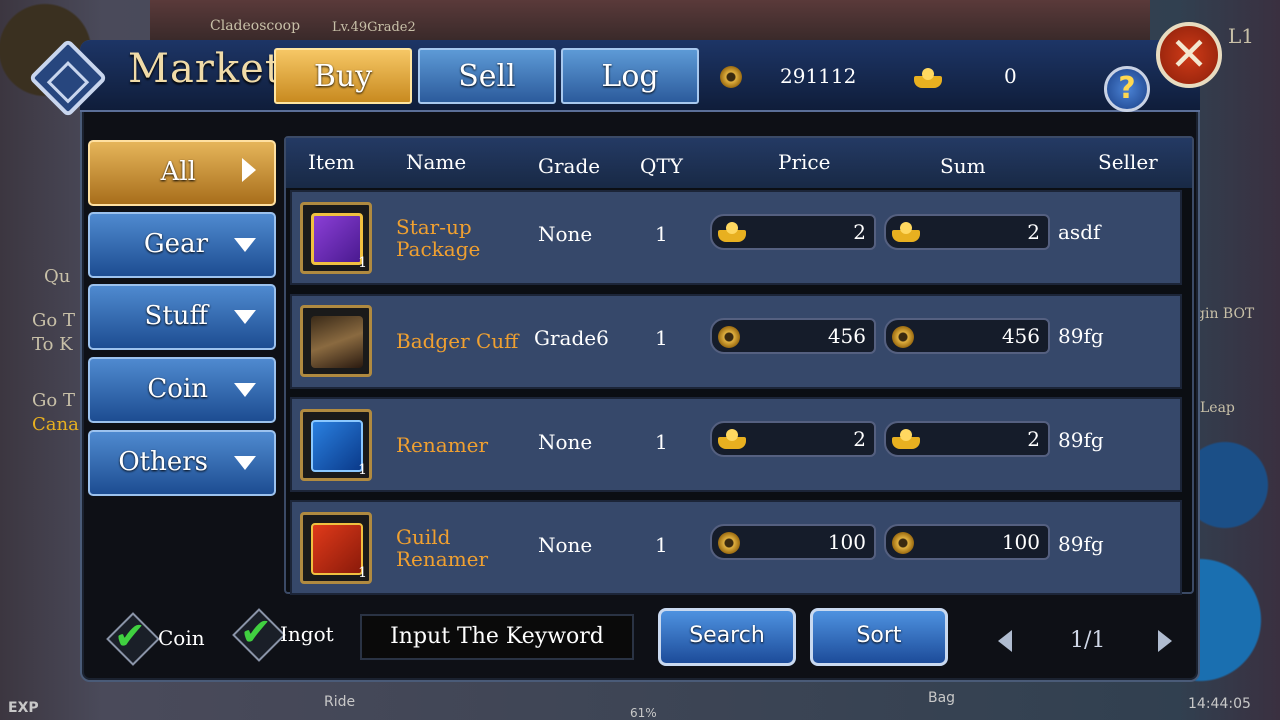 Image resolution: width=1280 pixels, height=720 pixels. What do you see at coordinates (879, 637) in the screenshot?
I see `sort-button: Sort` at bounding box center [879, 637].